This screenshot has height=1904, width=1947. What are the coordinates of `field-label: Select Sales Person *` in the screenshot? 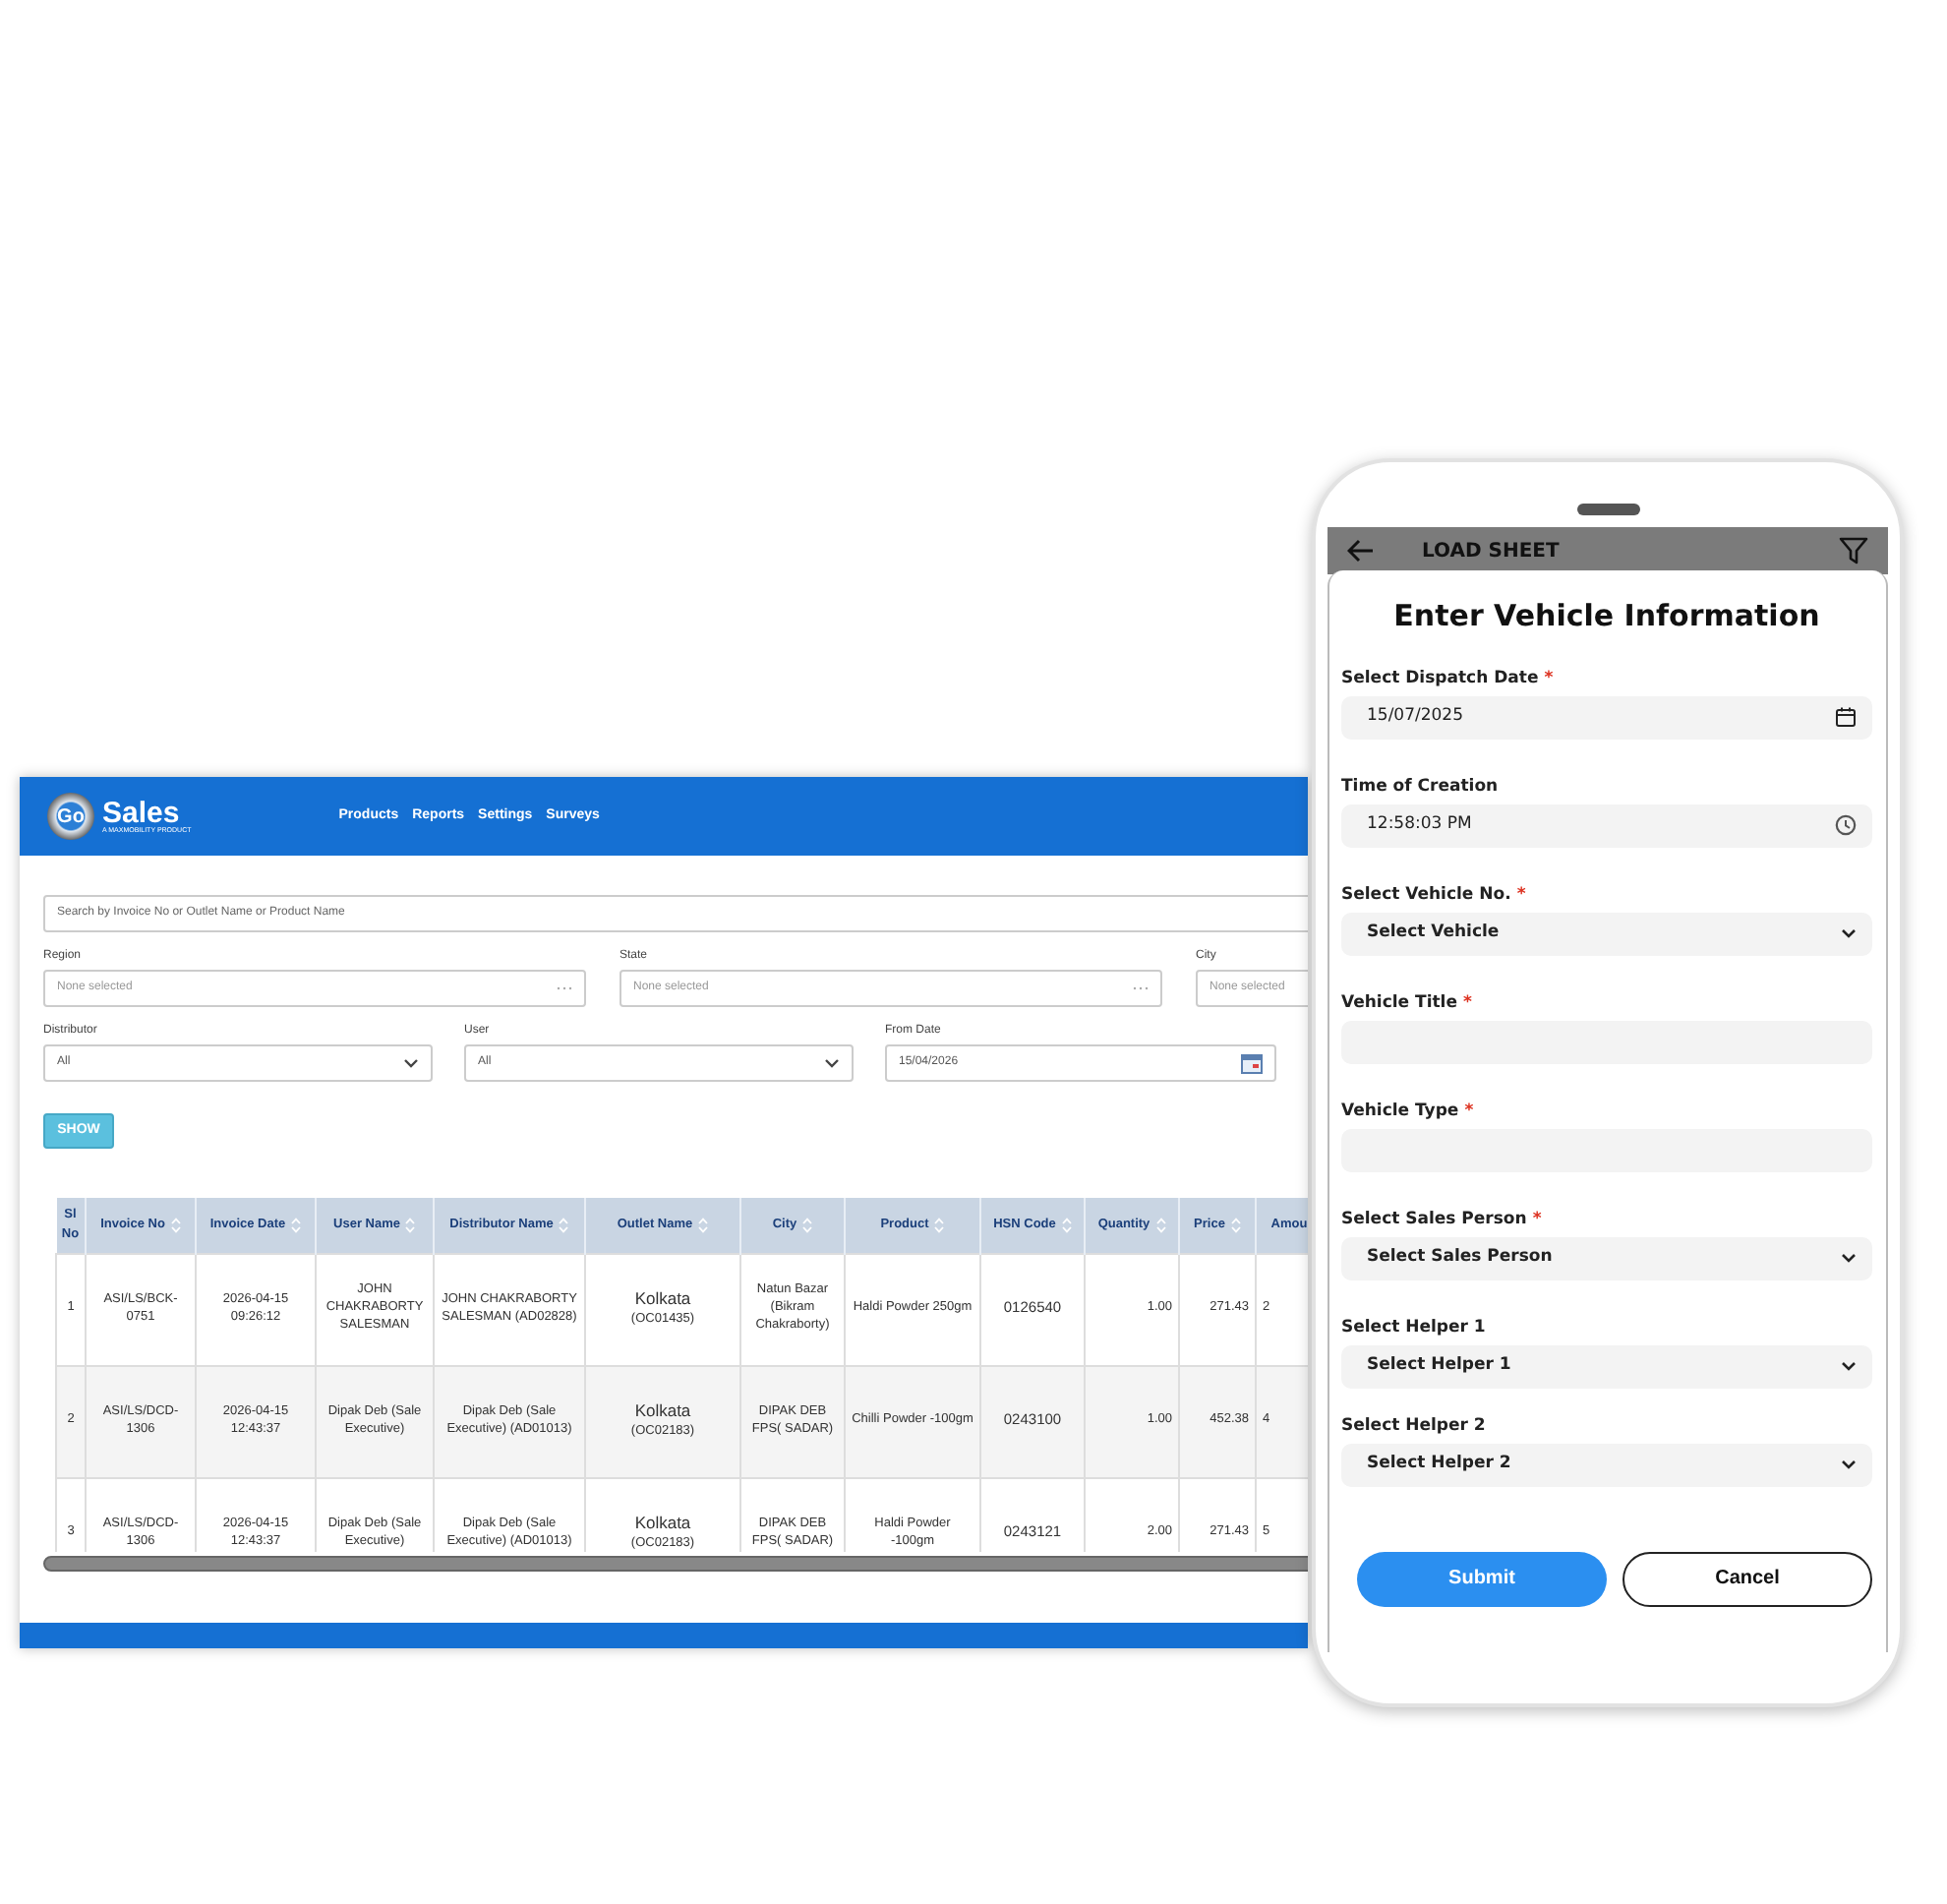 It's located at (1442, 1219).